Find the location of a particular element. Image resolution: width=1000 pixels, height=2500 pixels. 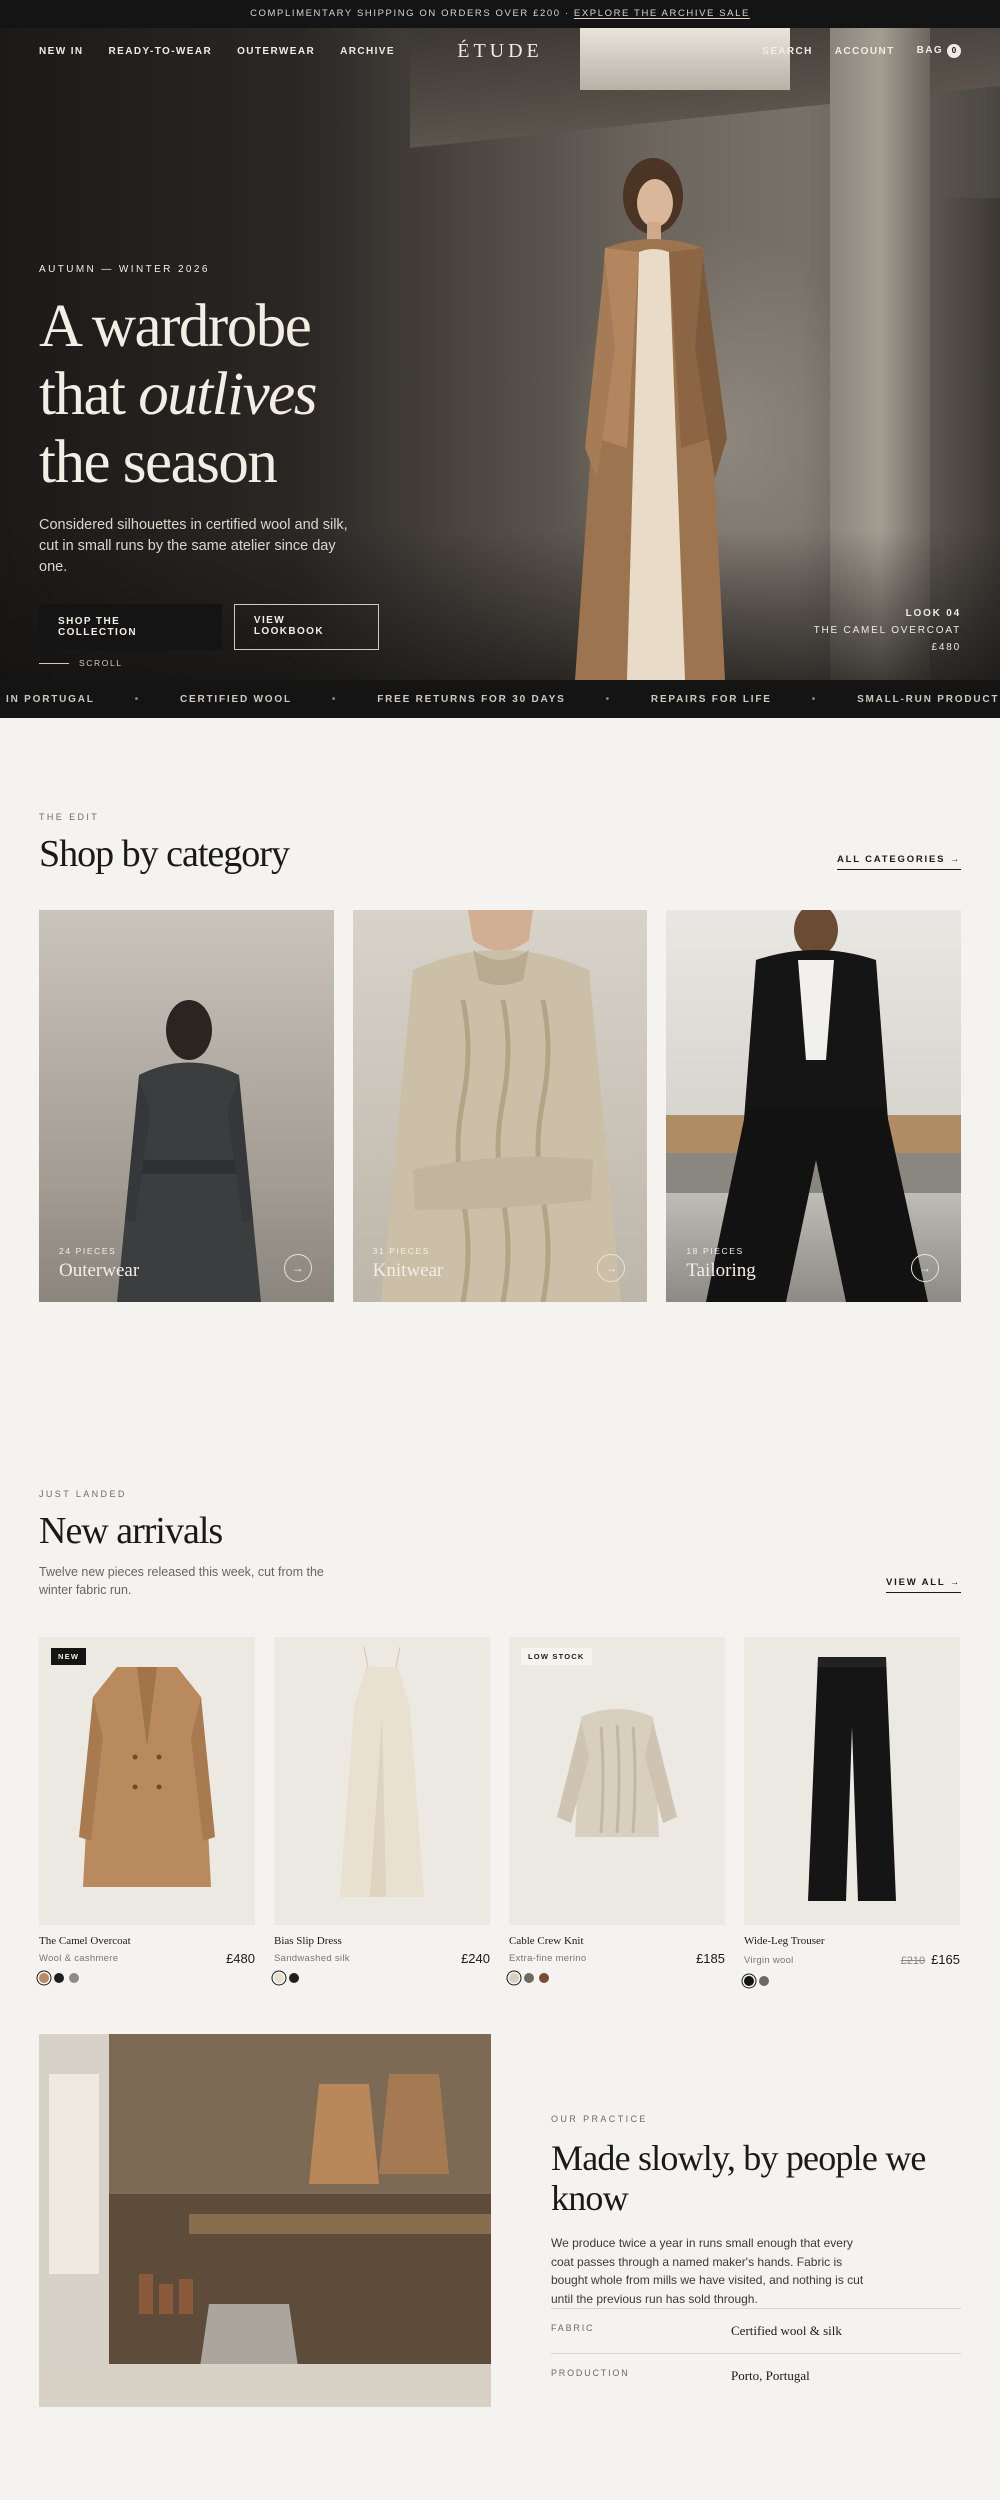

product-material: Virgin wool is located at coordinates (769, 1960).